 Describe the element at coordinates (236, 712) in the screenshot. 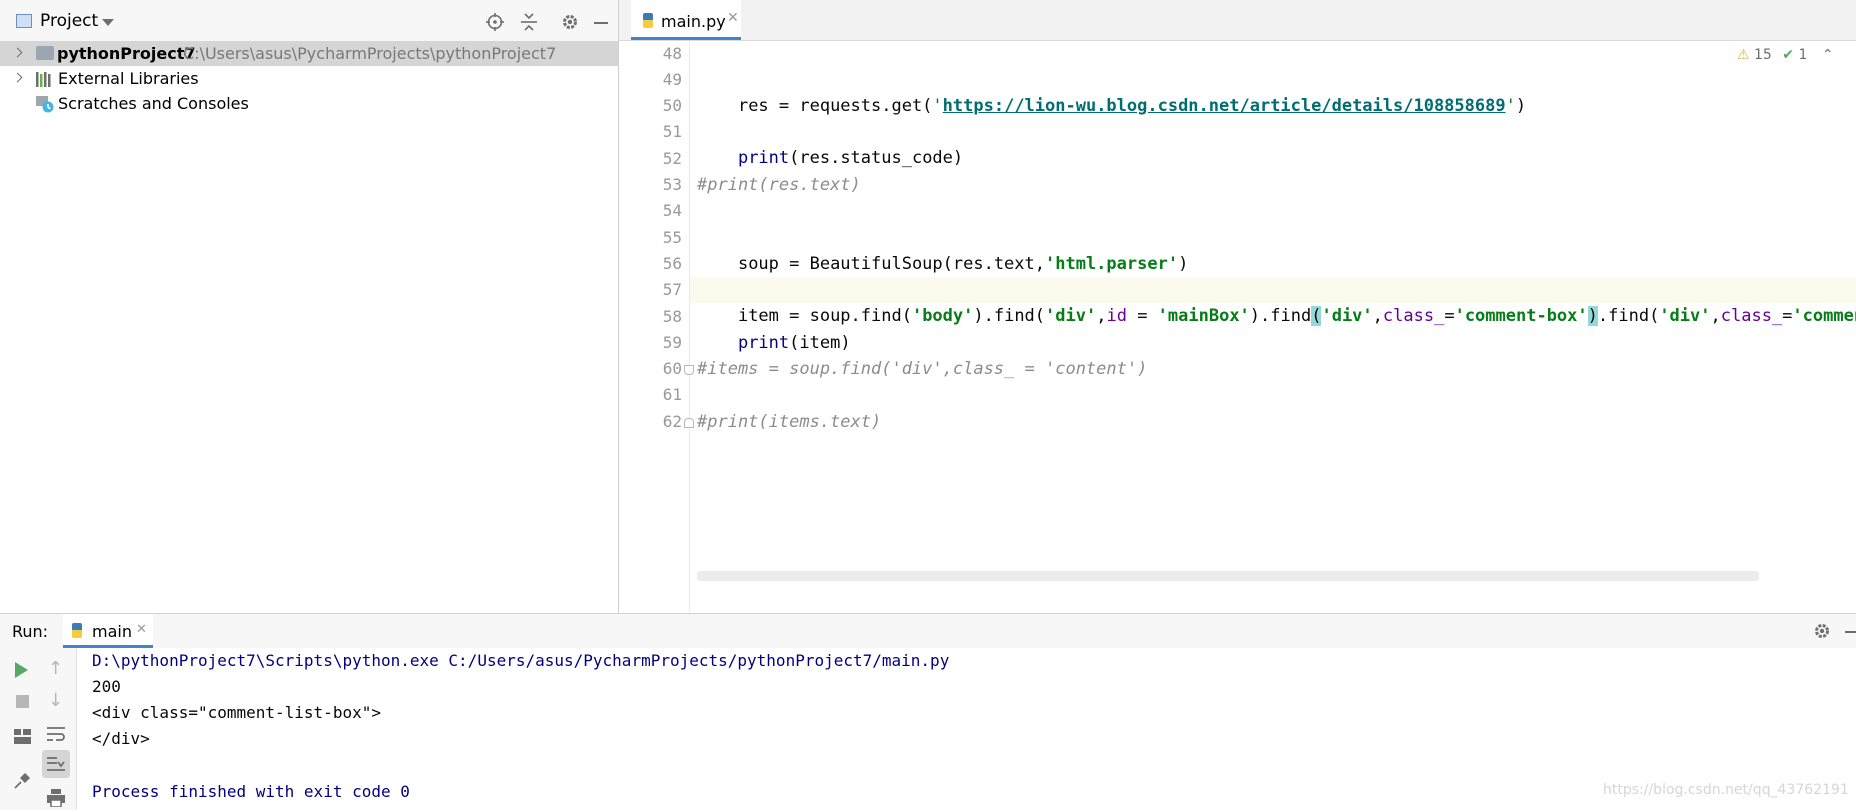

I see `console-output-line: <div class="comment-list-box">` at that location.